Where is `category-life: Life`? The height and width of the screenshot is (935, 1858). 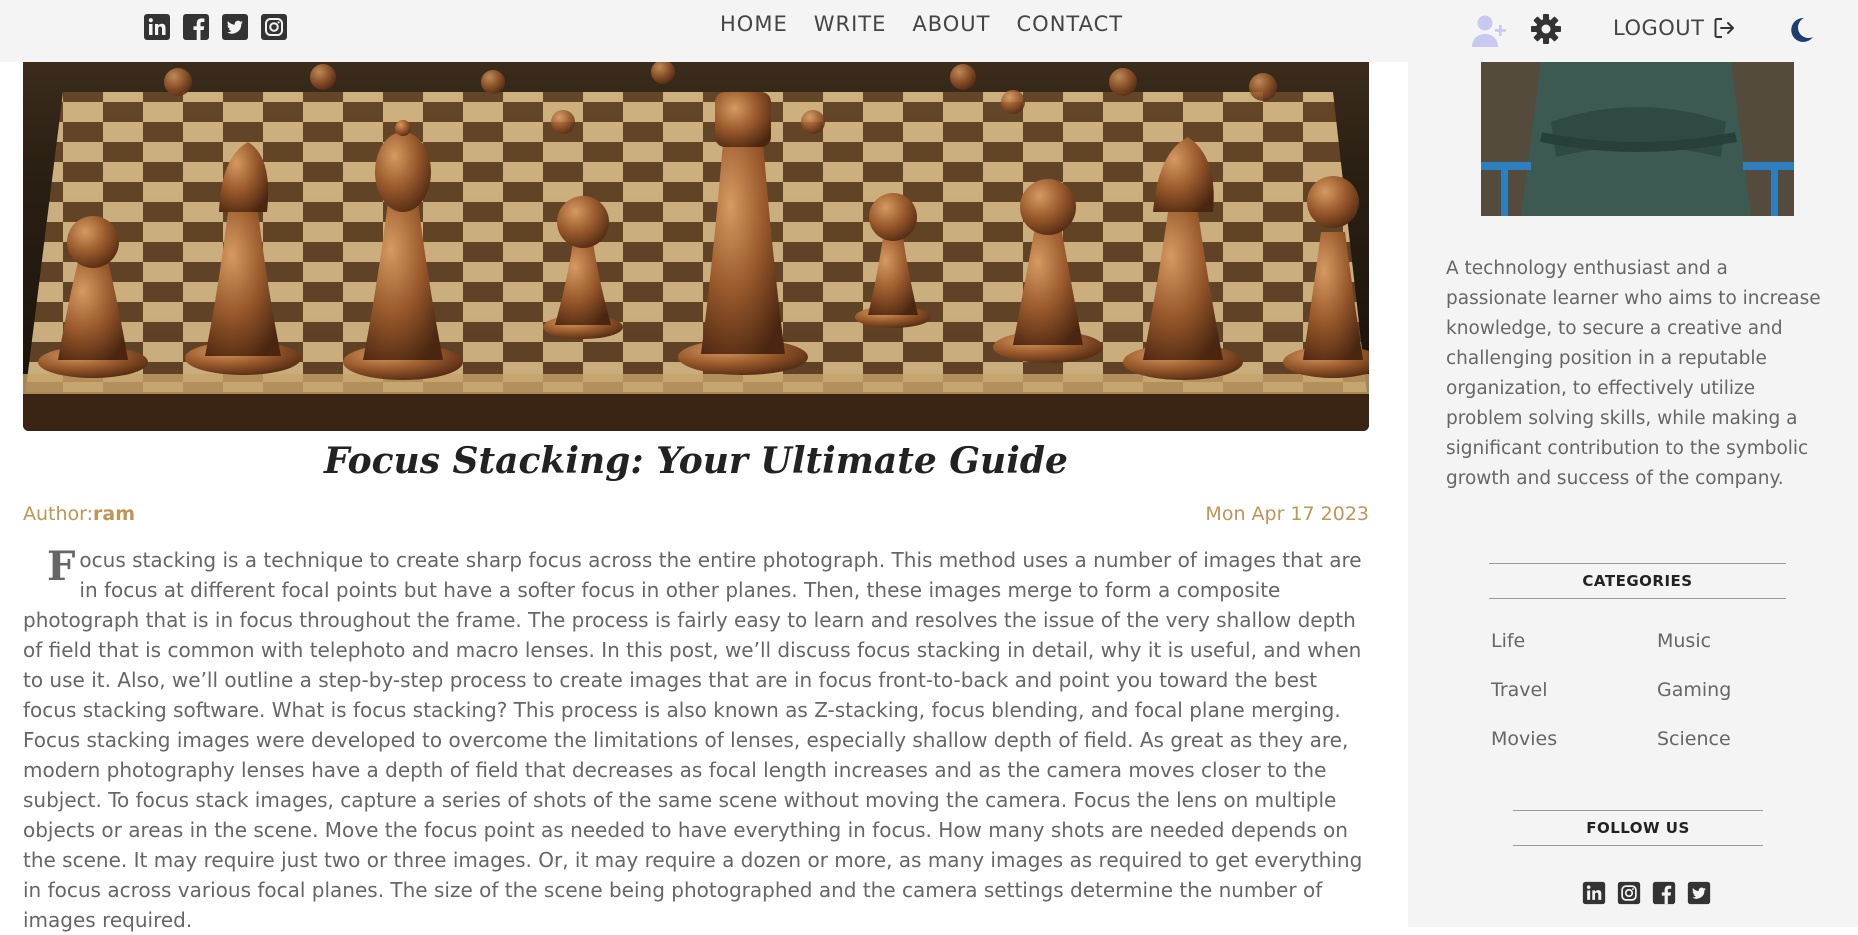
category-life: Life is located at coordinates (1574, 641).